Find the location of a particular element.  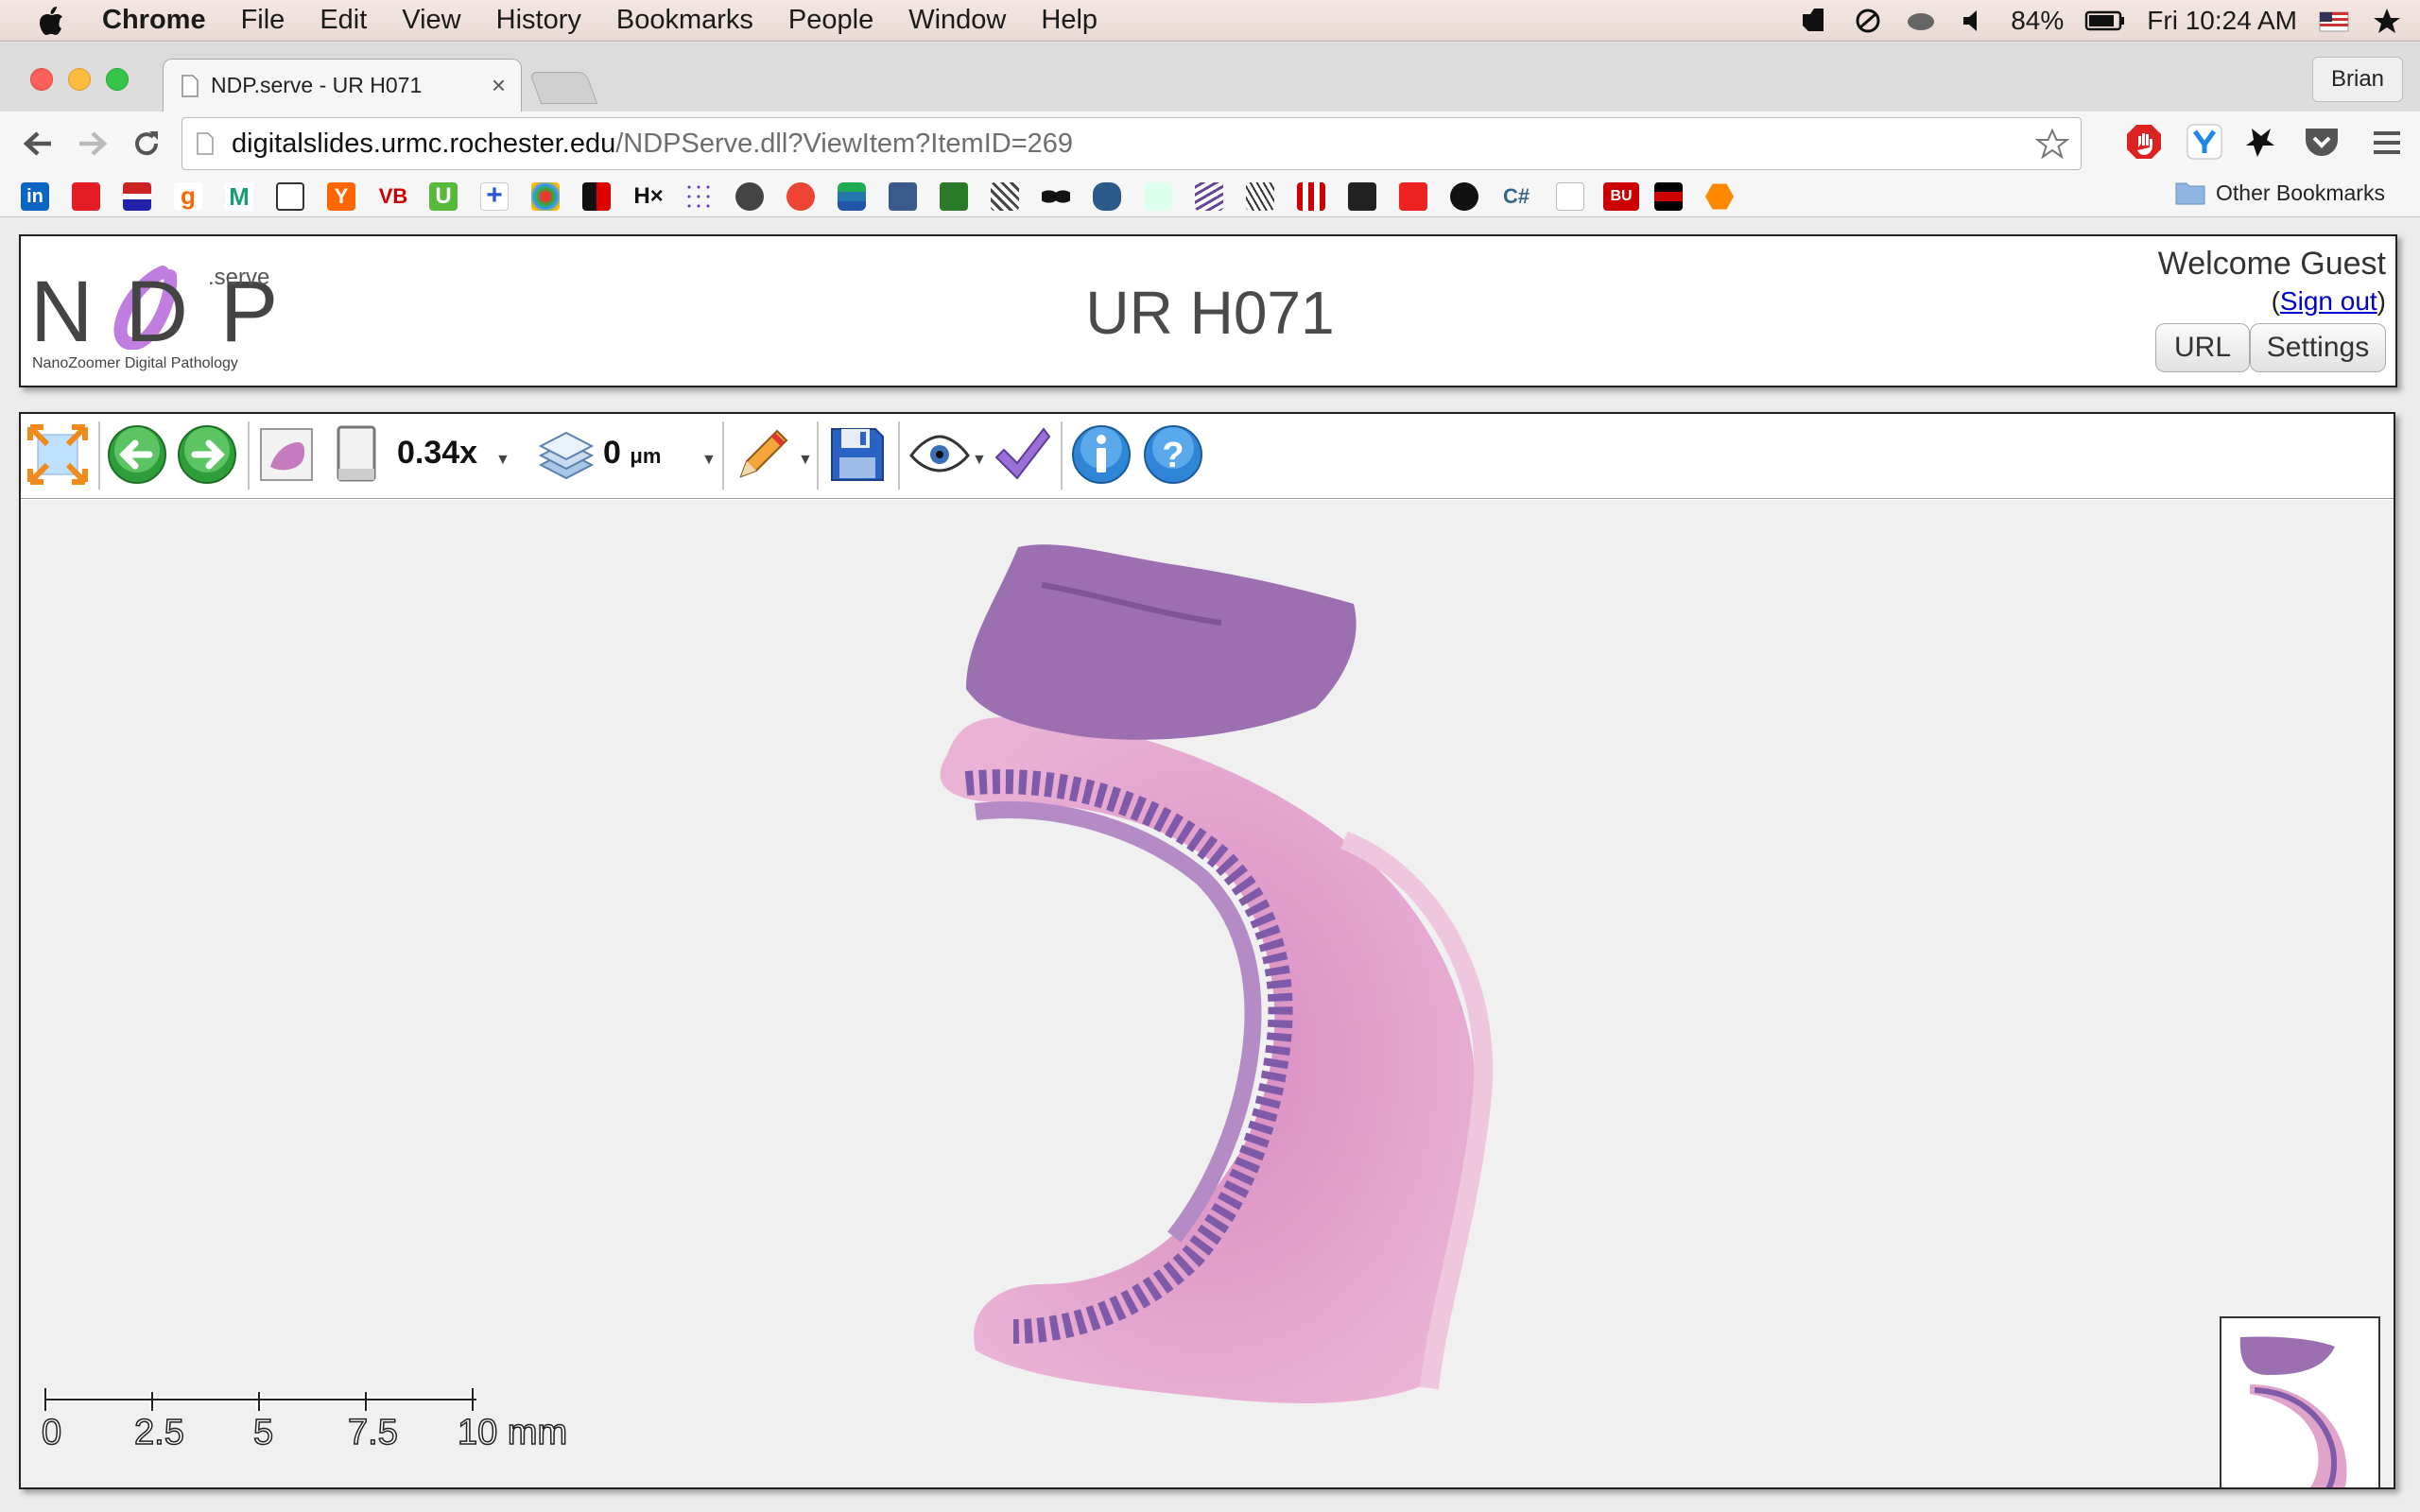

zoom-dropdown-icon: ▼ is located at coordinates (502, 460).